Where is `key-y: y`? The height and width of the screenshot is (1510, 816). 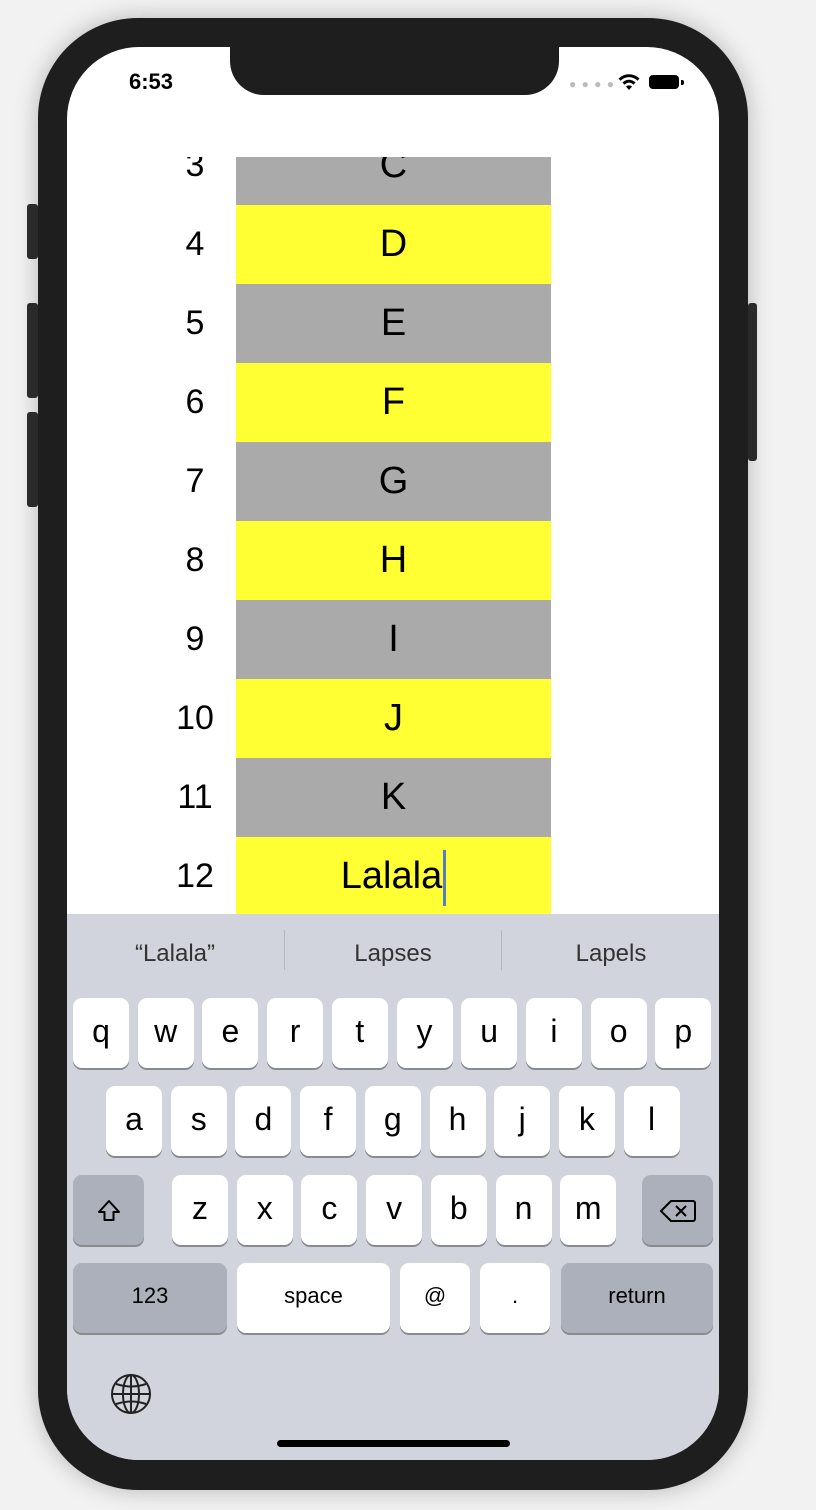 key-y: y is located at coordinates (424, 1033).